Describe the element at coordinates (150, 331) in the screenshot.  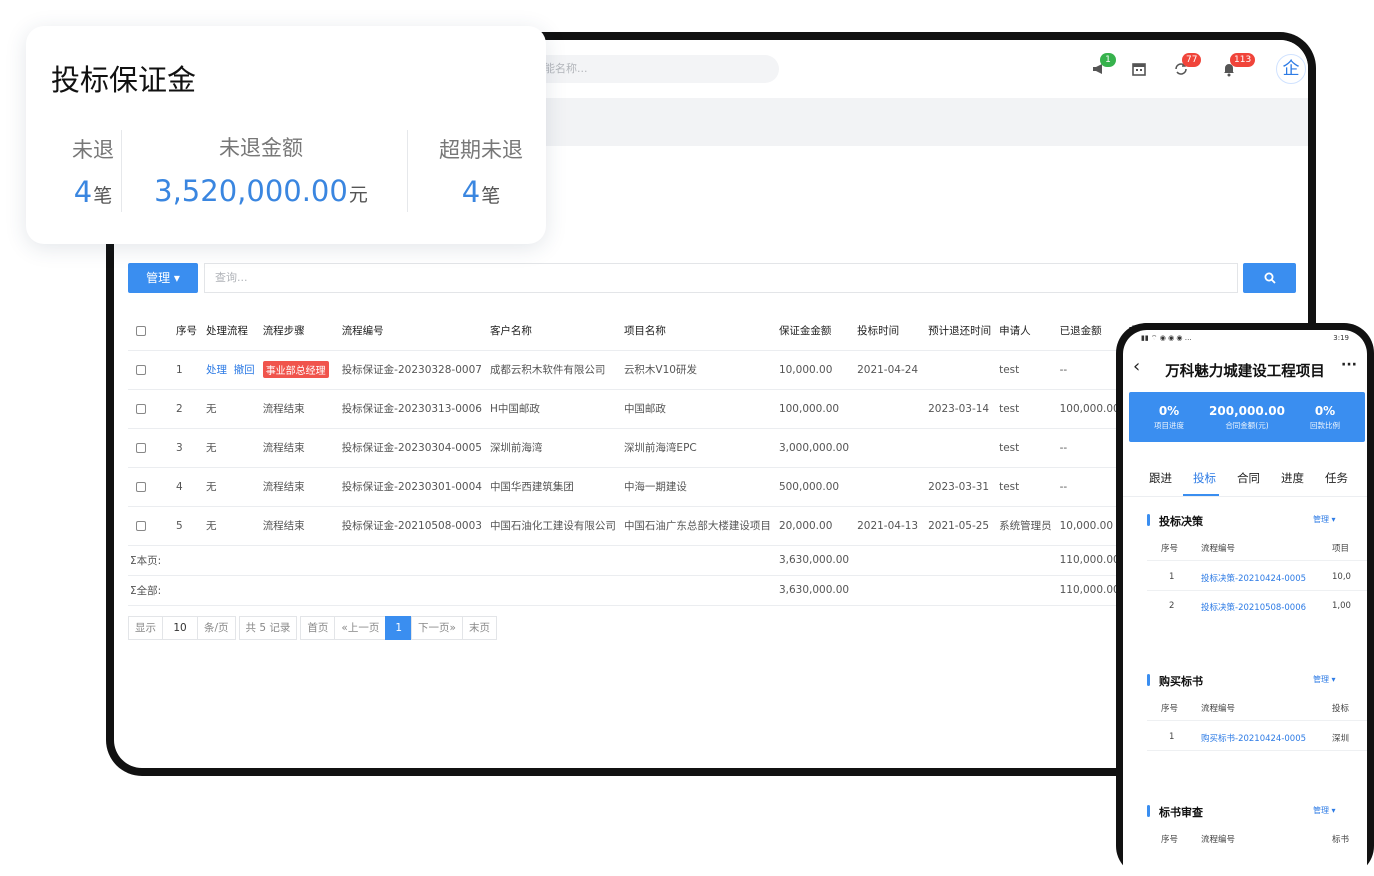
I see `header-select-all` at that location.